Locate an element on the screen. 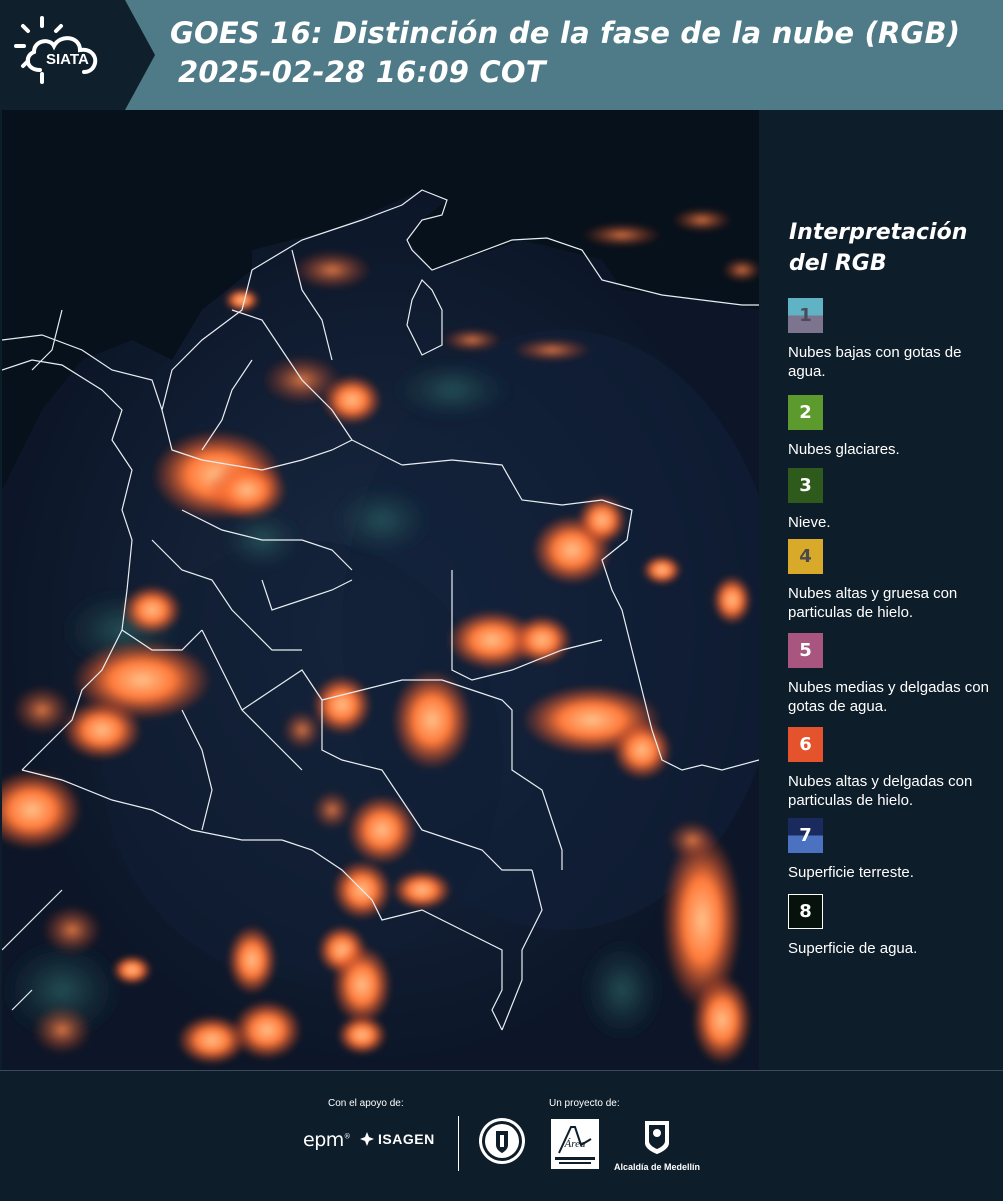 The image size is (1003, 1201). gobernacion-seal-icon is located at coordinates (502, 1141).